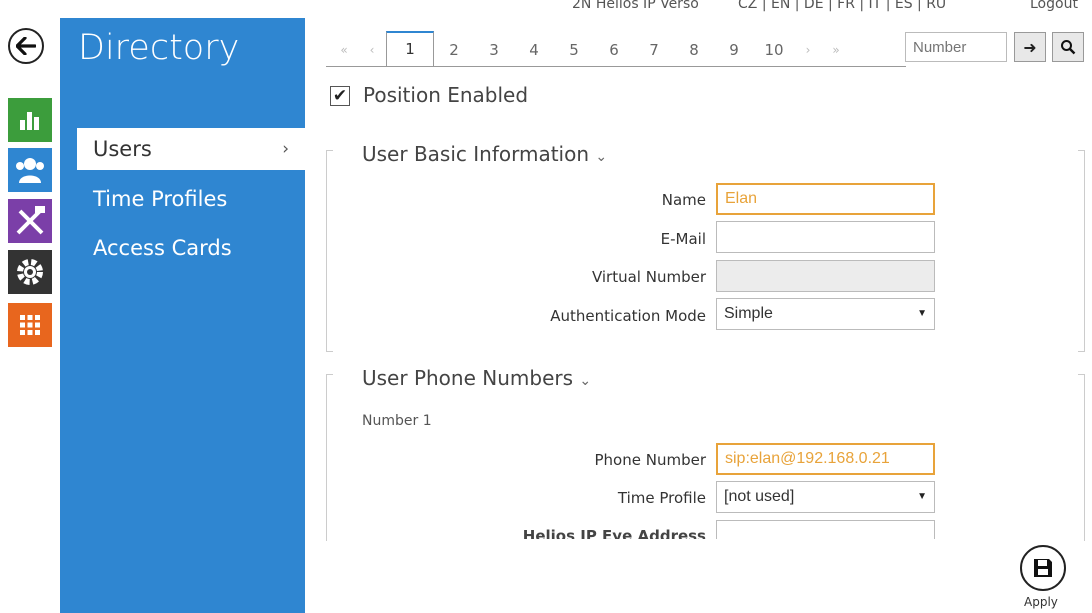  I want to click on eye-address-input, so click(825, 529).